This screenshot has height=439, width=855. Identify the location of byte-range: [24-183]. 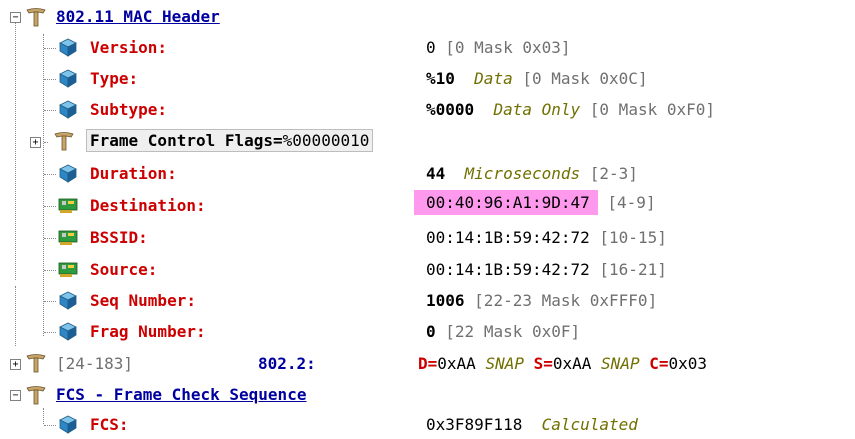
(95, 363).